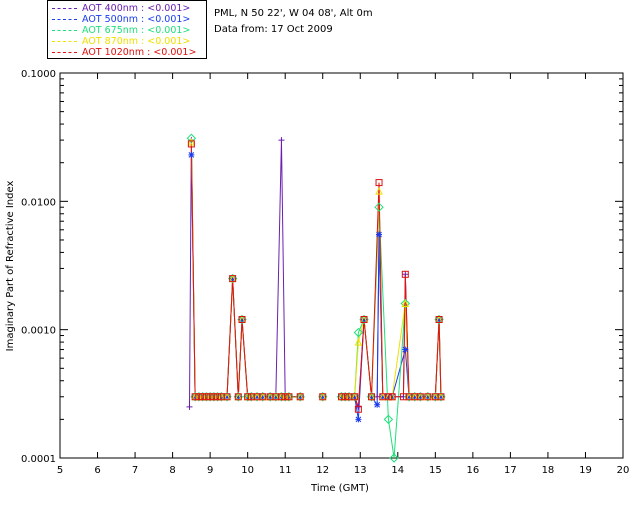 This screenshot has height=512, width=640. What do you see at coordinates (435, 470) in the screenshot?
I see `x-tick-label: 15` at bounding box center [435, 470].